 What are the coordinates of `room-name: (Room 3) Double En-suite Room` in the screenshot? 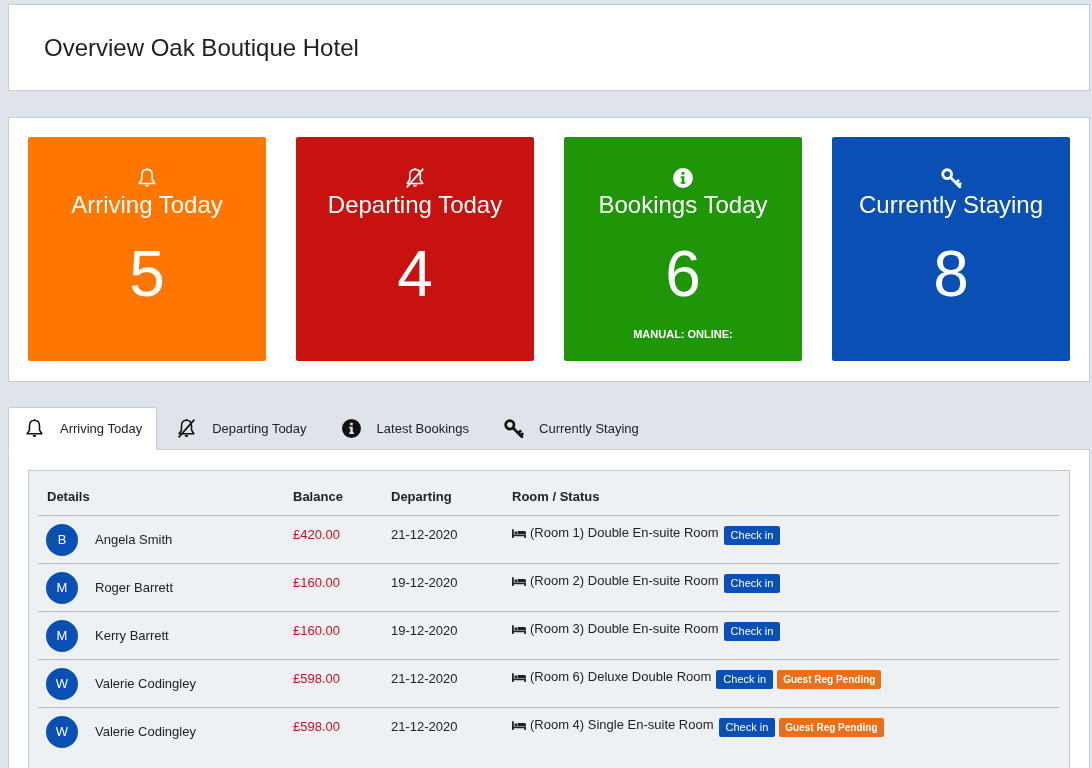 It's located at (624, 629).